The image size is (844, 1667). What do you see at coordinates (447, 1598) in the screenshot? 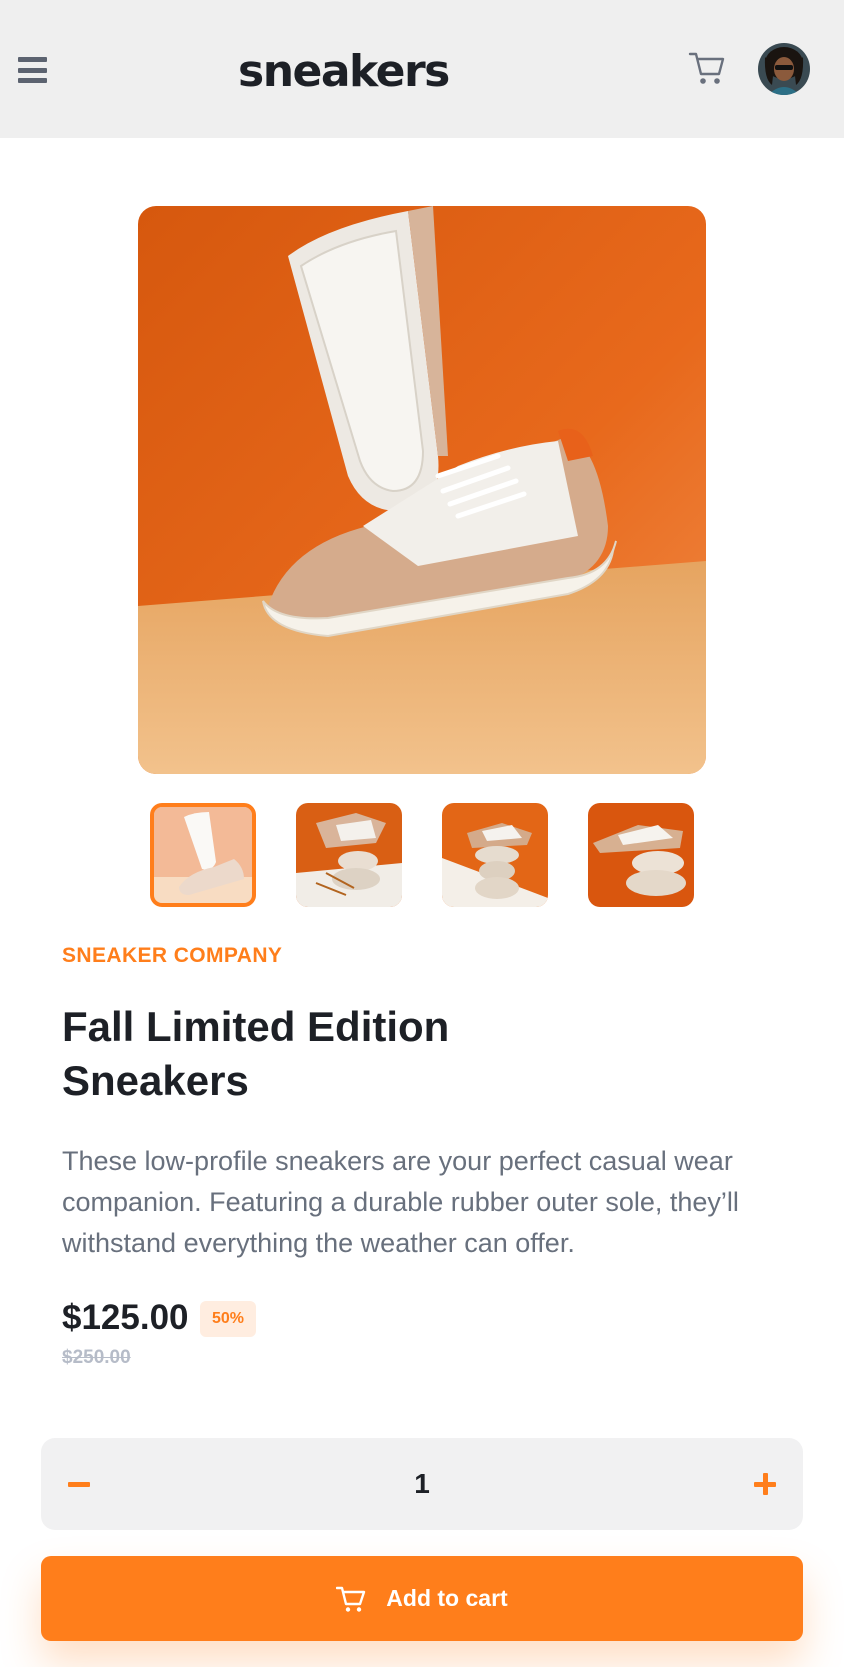
I see `add-to-cart-label: Add to cart` at bounding box center [447, 1598].